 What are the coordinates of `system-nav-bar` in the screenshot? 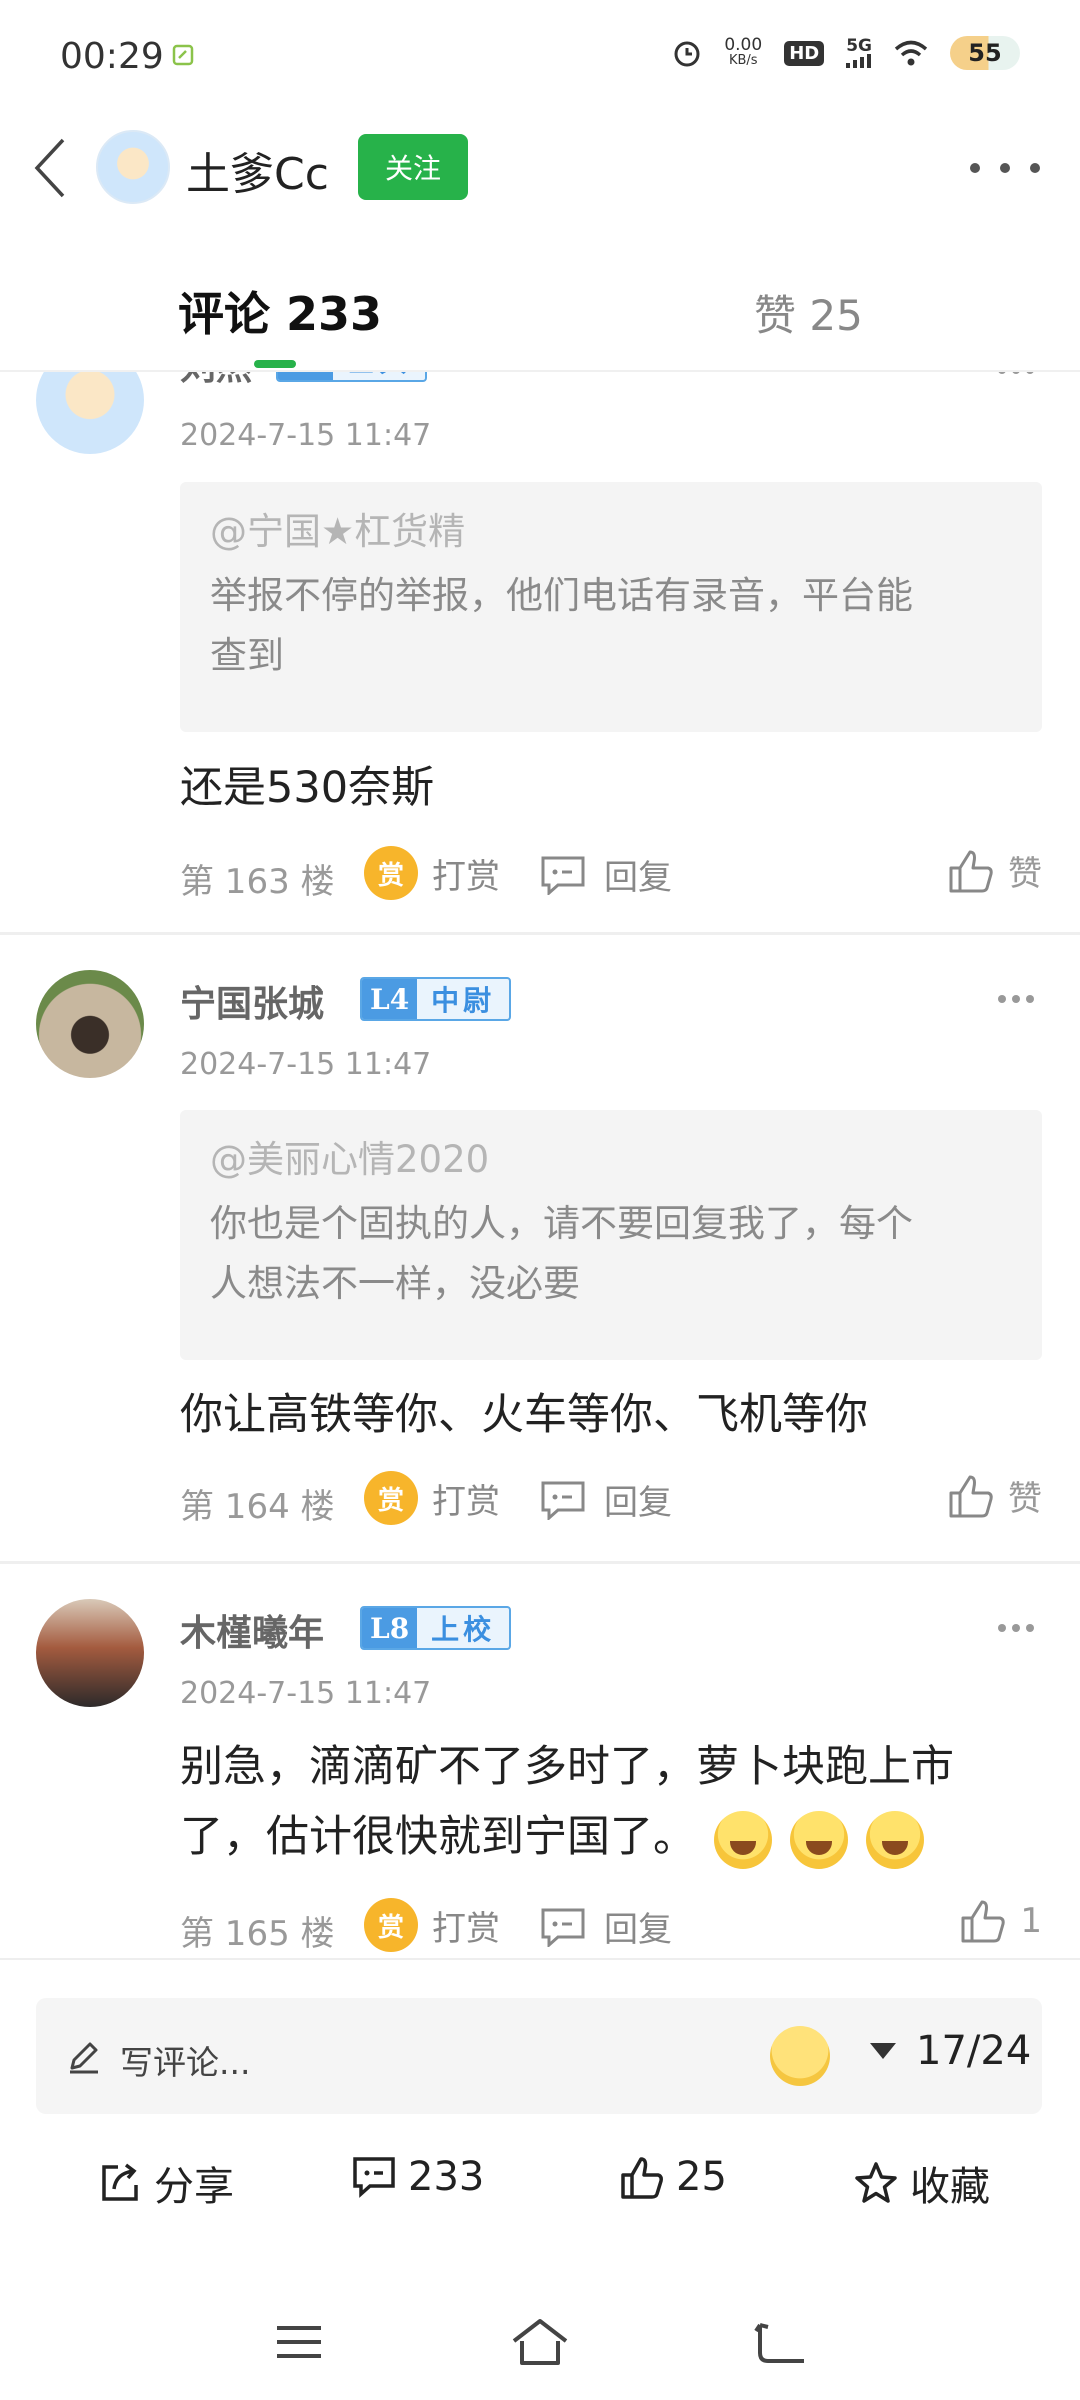 It's located at (540, 2345).